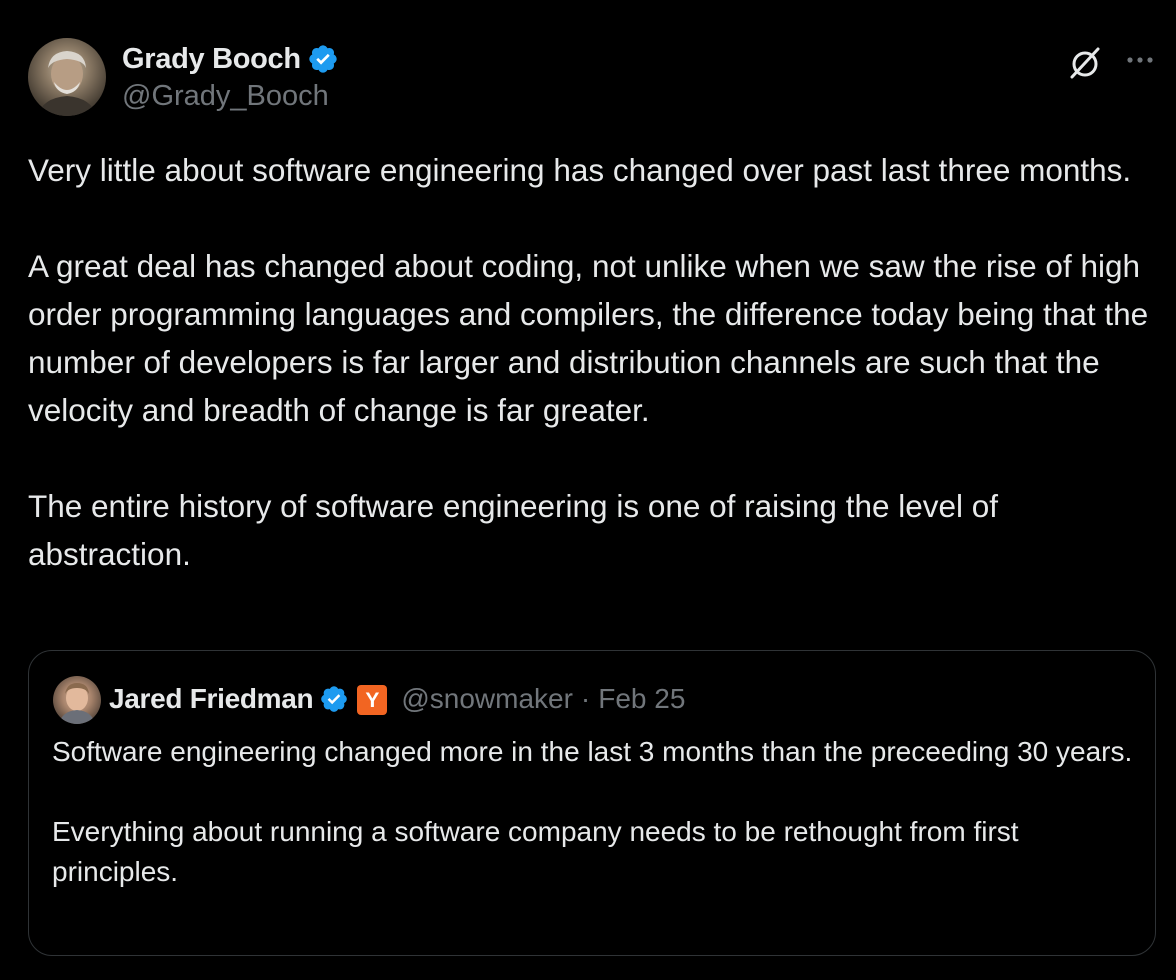 This screenshot has width=1176, height=980. I want to click on author-handle: @Grady_Booch, so click(225, 96).